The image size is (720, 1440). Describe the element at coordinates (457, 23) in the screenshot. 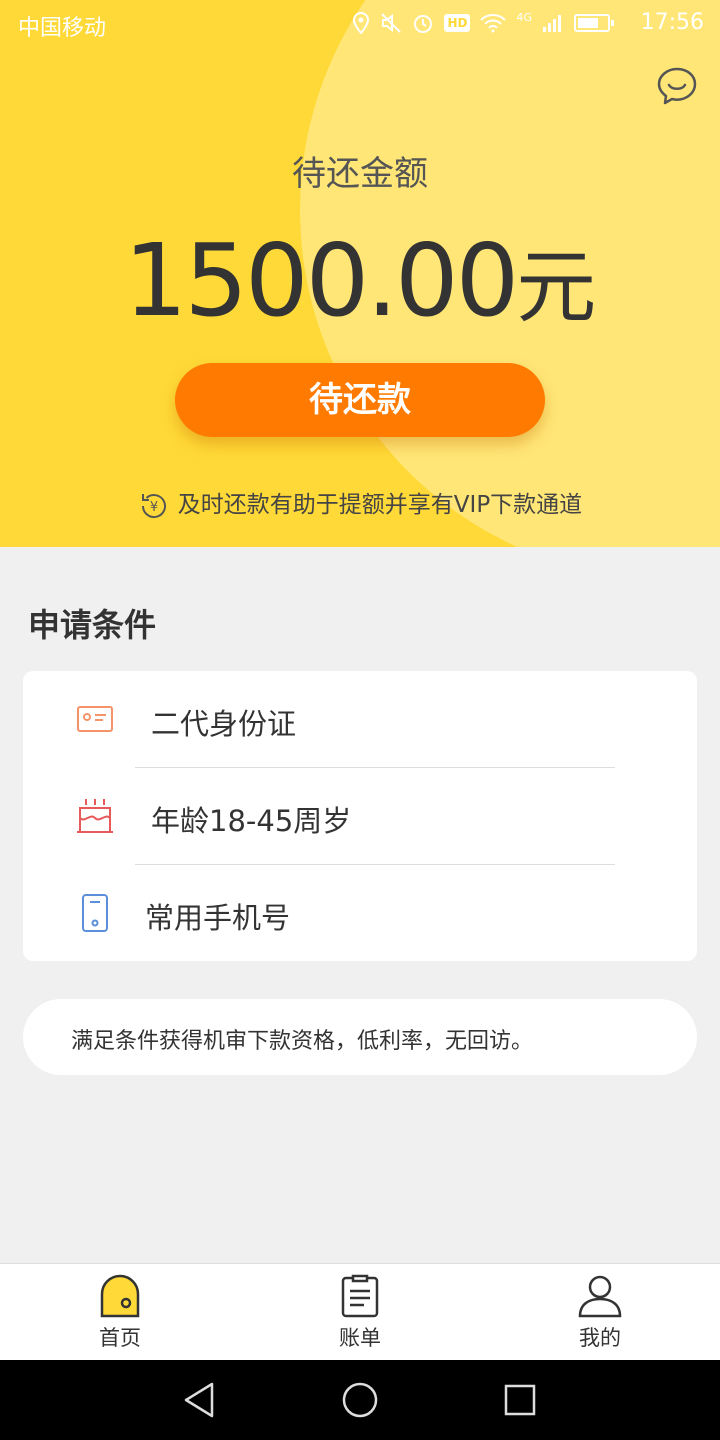

I see `hd-icon: HD` at that location.